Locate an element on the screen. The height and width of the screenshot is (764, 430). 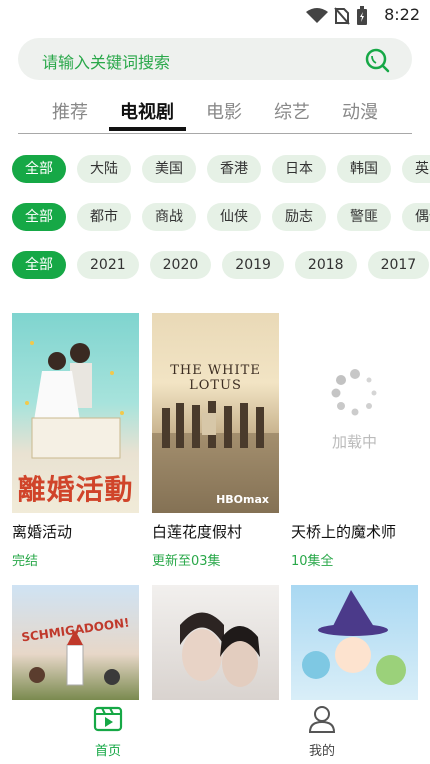
video-card: 離婚活動 离婚活动 完结 is located at coordinates (75, 441).